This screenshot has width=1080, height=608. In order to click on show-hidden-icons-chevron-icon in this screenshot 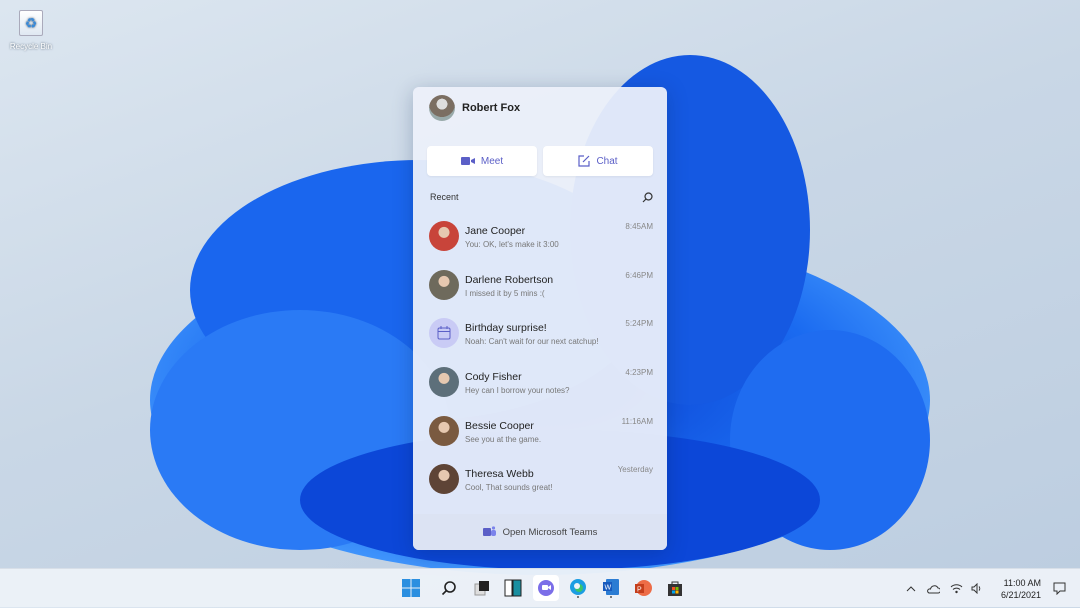, I will do `click(911, 588)`.